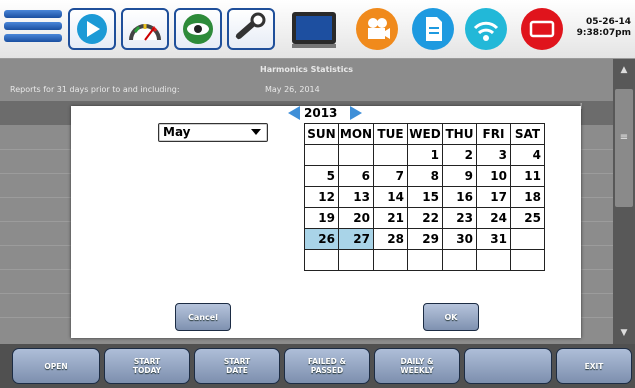 The image size is (635, 388). Describe the element at coordinates (624, 333) in the screenshot. I see `scroll-down-icon: ▼` at that location.